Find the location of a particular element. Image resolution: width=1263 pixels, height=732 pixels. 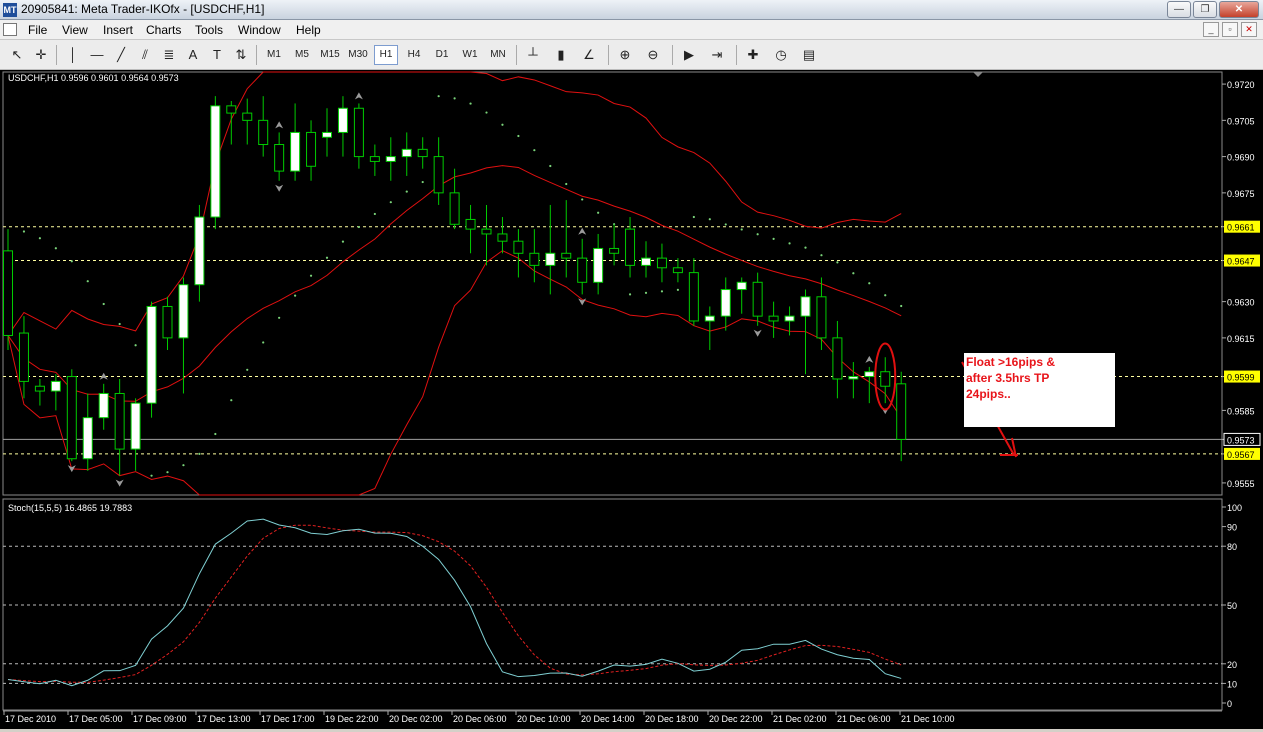

time-label: 20 Dec 02:00 is located at coordinates (416, 719).